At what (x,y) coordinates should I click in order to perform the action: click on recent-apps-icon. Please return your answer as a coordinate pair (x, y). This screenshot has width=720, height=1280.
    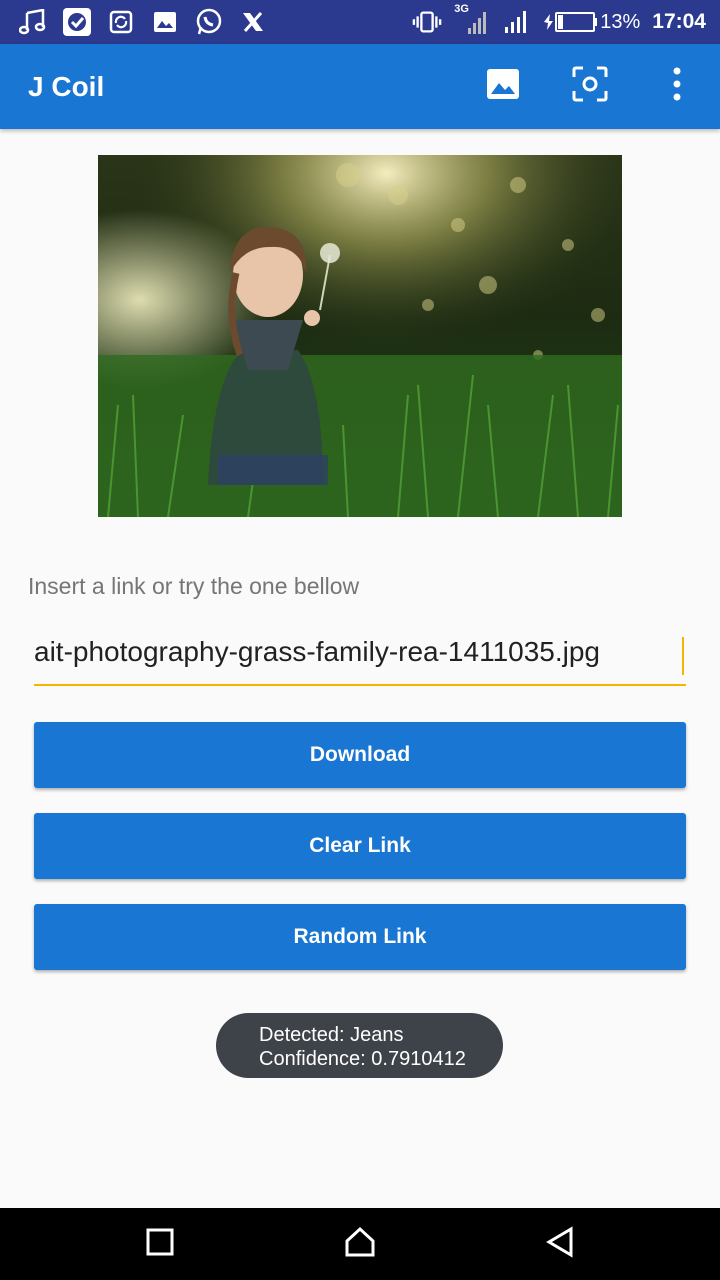
    Looking at the image, I should click on (160, 1244).